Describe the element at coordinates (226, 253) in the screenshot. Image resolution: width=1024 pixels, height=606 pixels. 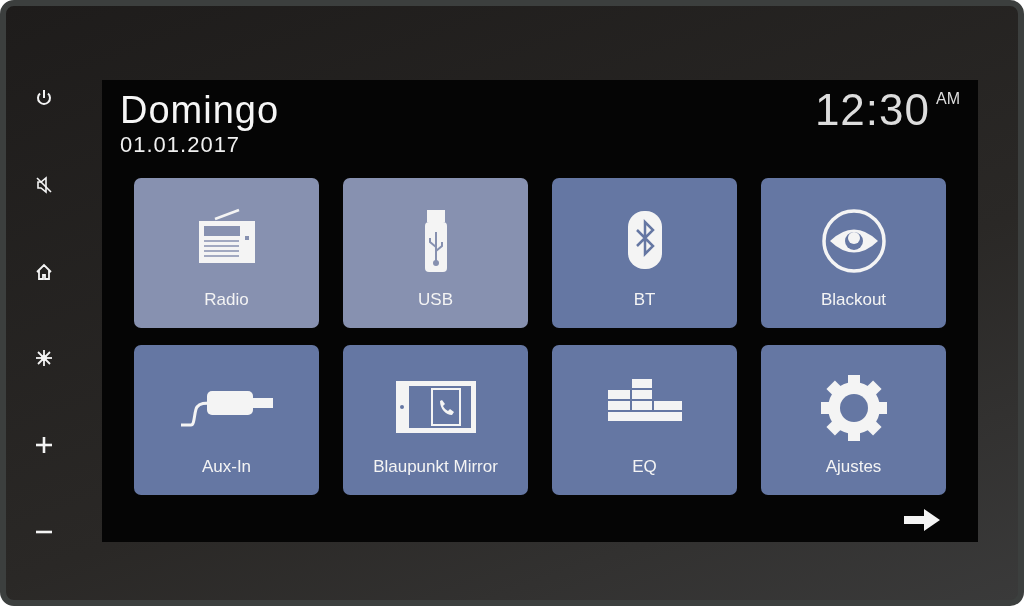
I see `menu-tile: Radio` at that location.